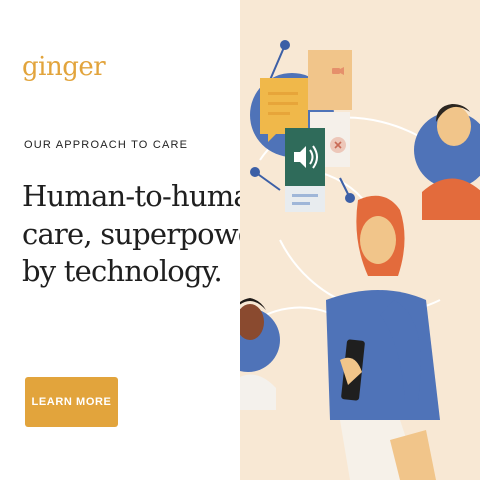 The image size is (480, 480). What do you see at coordinates (145, 196) in the screenshot?
I see `headline-line-1: Human-to-human` at bounding box center [145, 196].